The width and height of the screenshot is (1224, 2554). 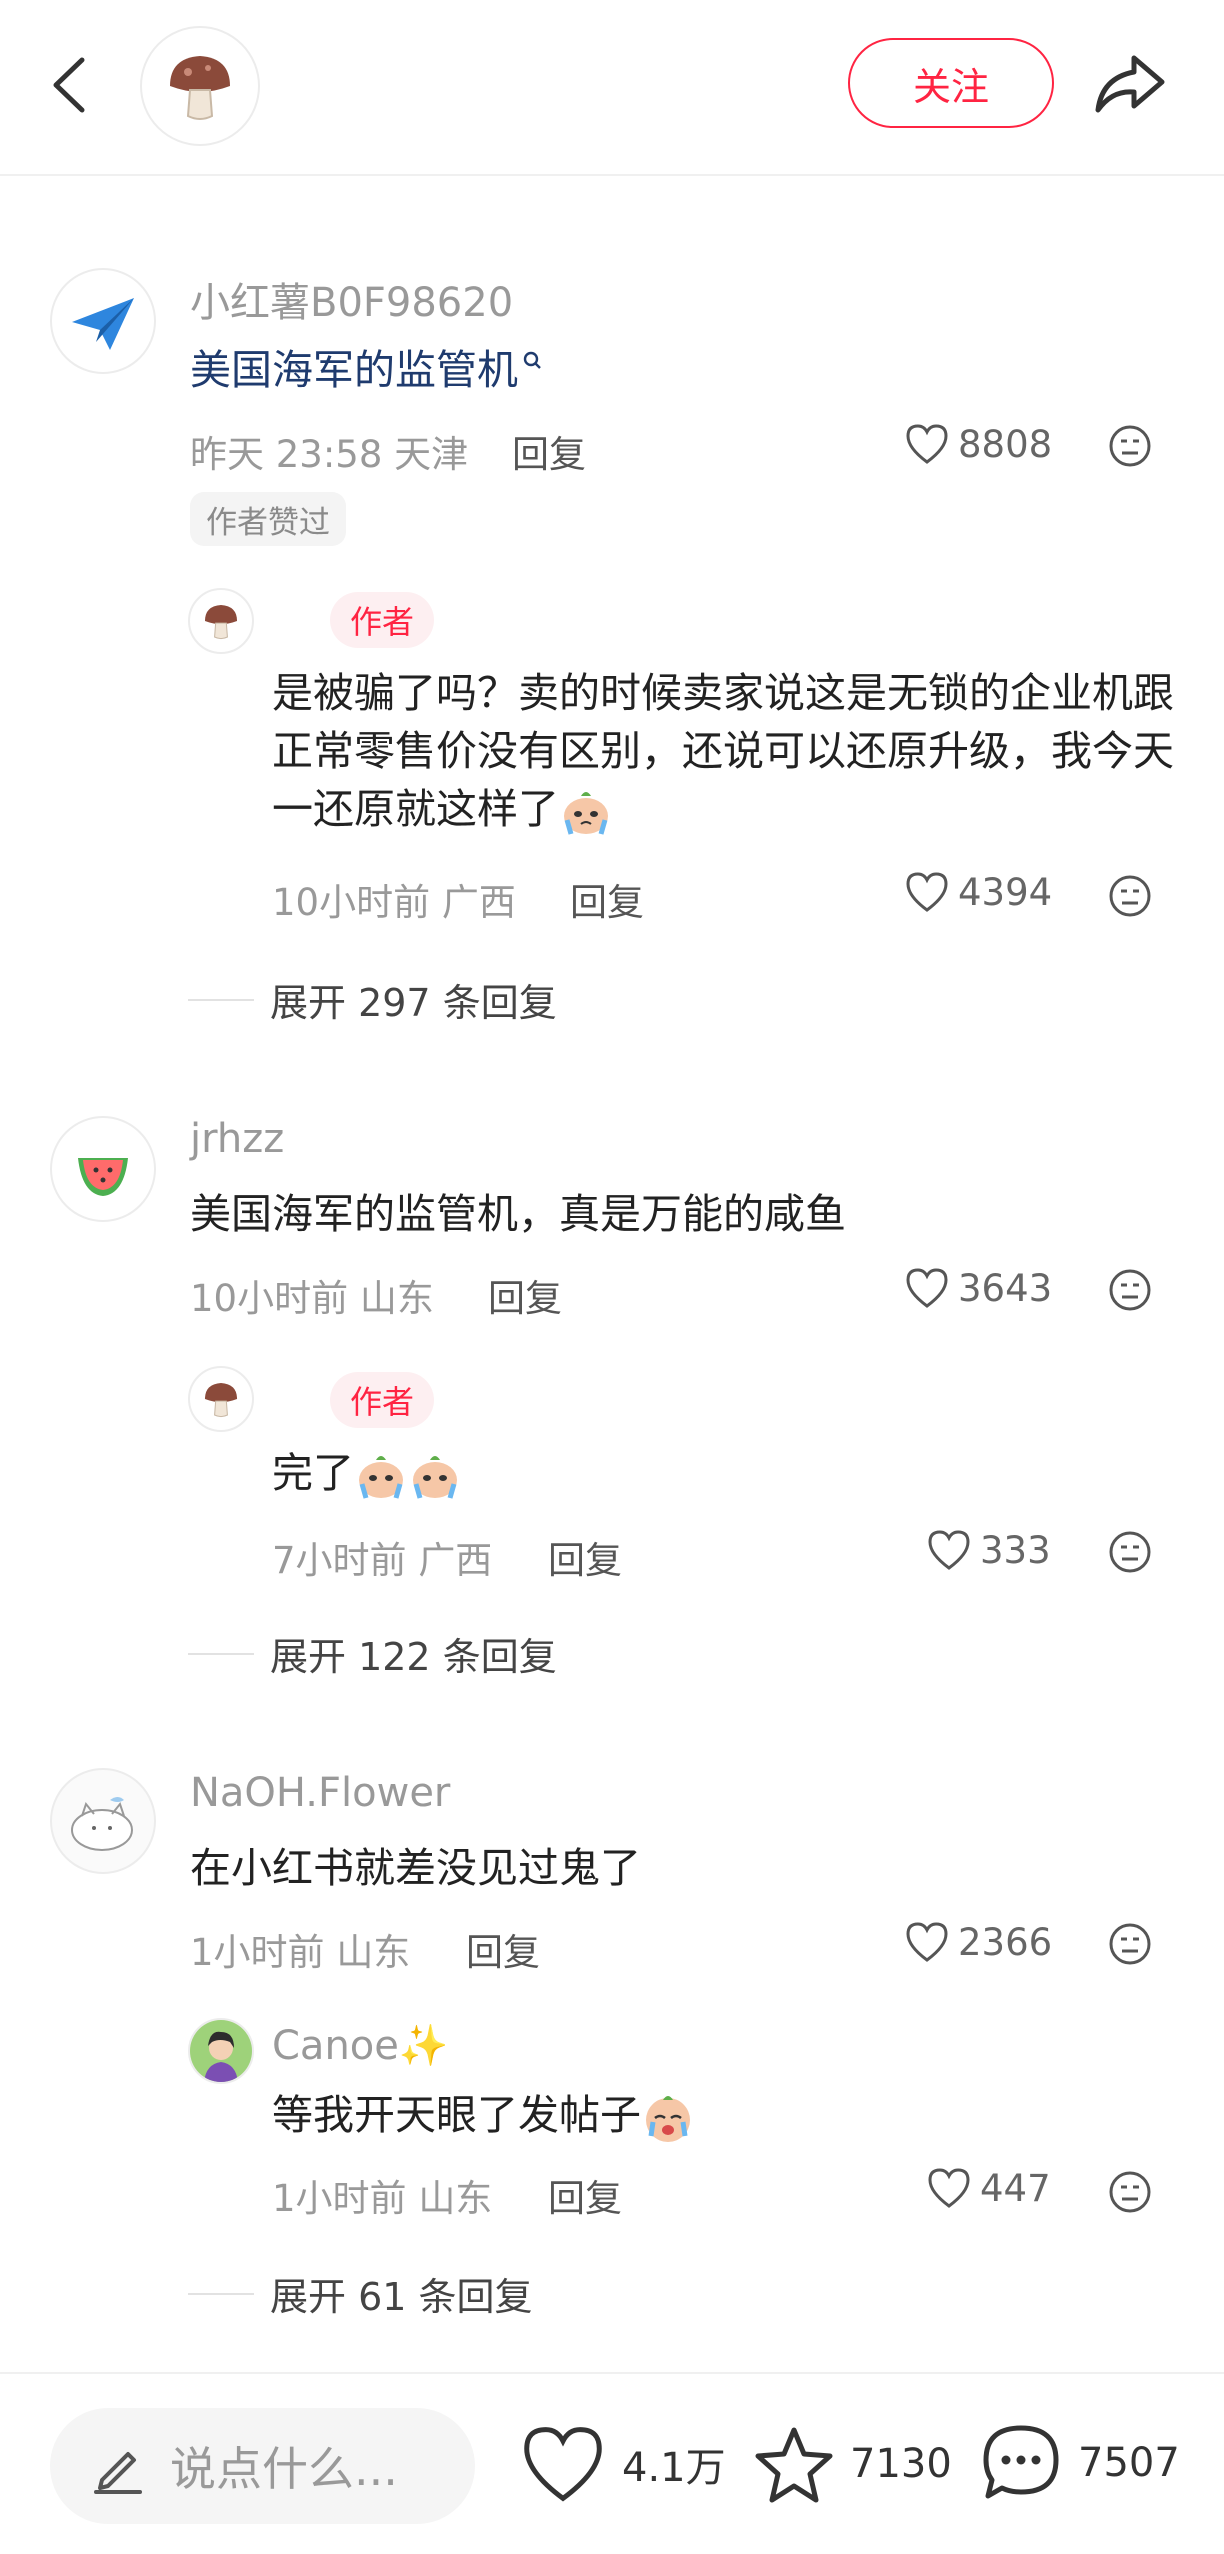 What do you see at coordinates (351, 902) in the screenshot?
I see `reply-time: 10小时前` at bounding box center [351, 902].